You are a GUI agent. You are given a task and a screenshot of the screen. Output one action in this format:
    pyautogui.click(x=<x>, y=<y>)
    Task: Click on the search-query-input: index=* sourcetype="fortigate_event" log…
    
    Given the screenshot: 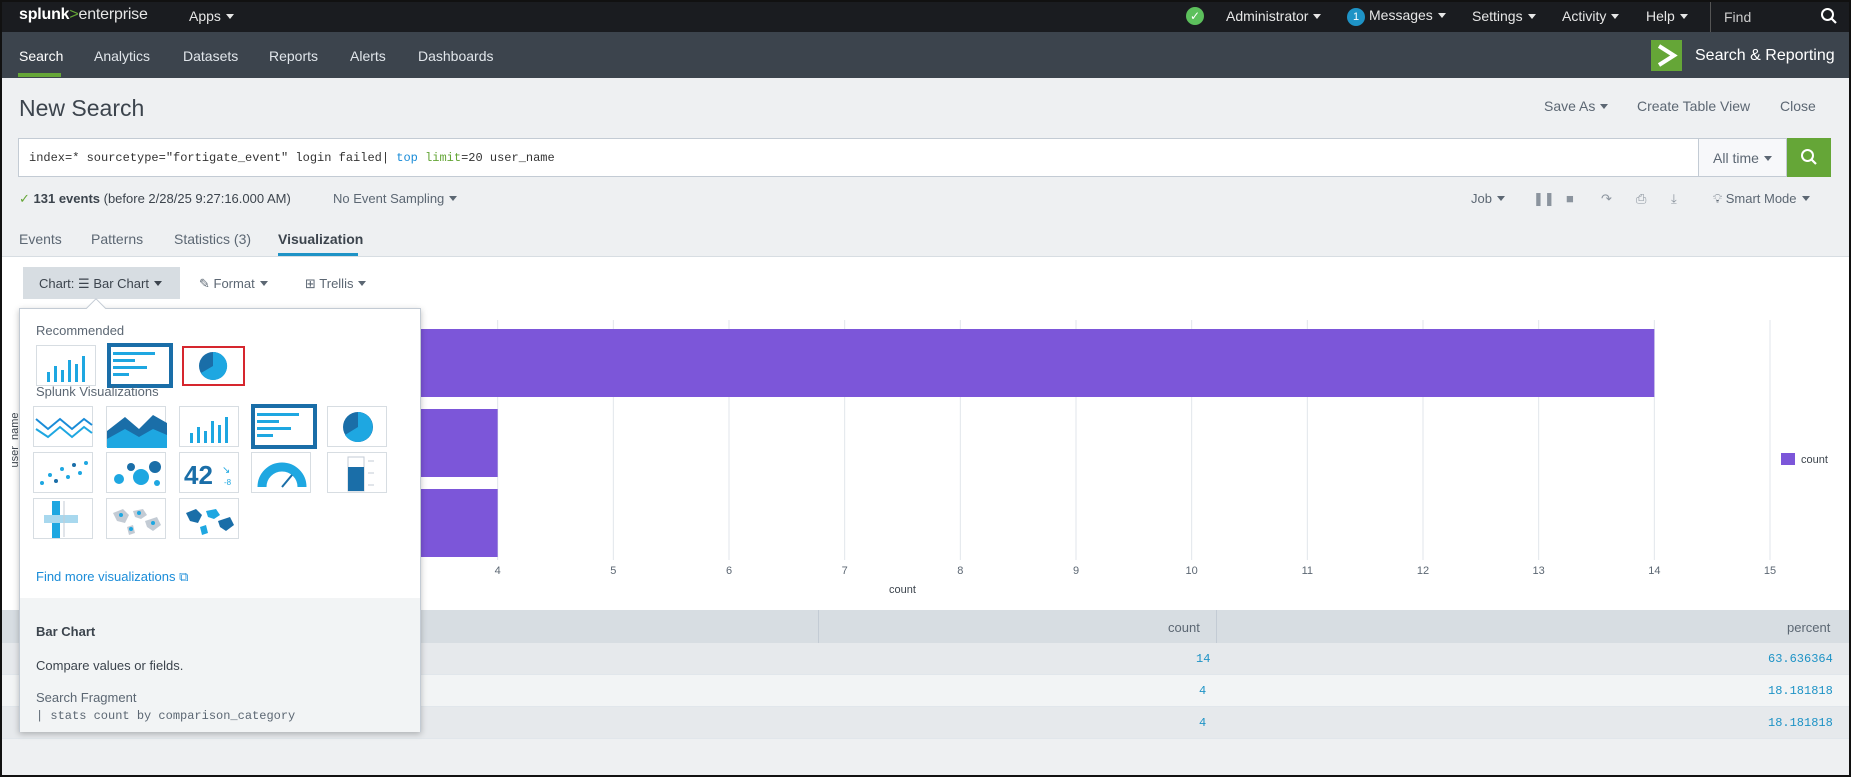 What is the action you would take?
    pyautogui.click(x=858, y=157)
    